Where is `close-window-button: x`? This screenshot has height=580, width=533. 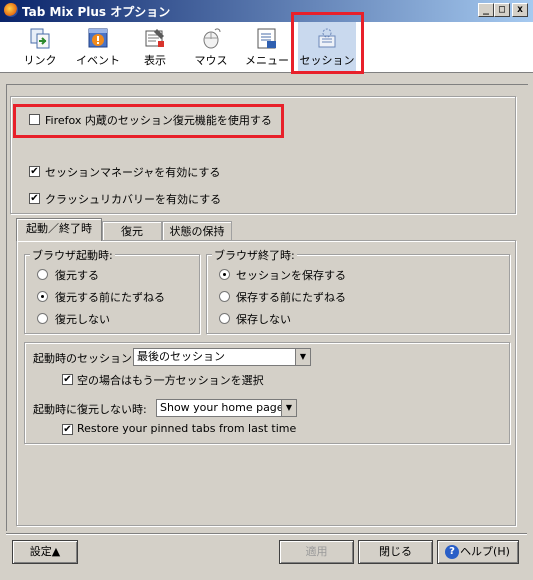 close-window-button: x is located at coordinates (520, 10).